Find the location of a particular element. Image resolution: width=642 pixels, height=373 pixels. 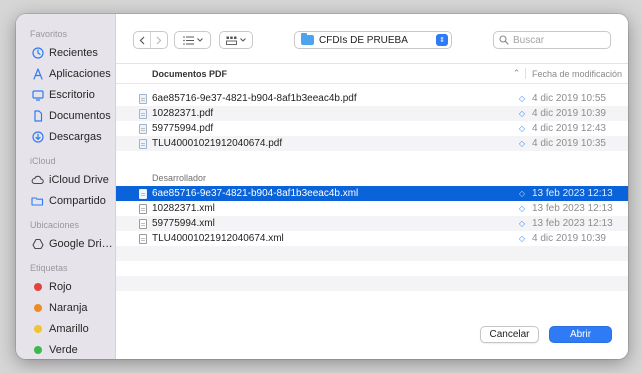

sidebar-item-google-drive: Google Drive is located at coordinates (65, 243).